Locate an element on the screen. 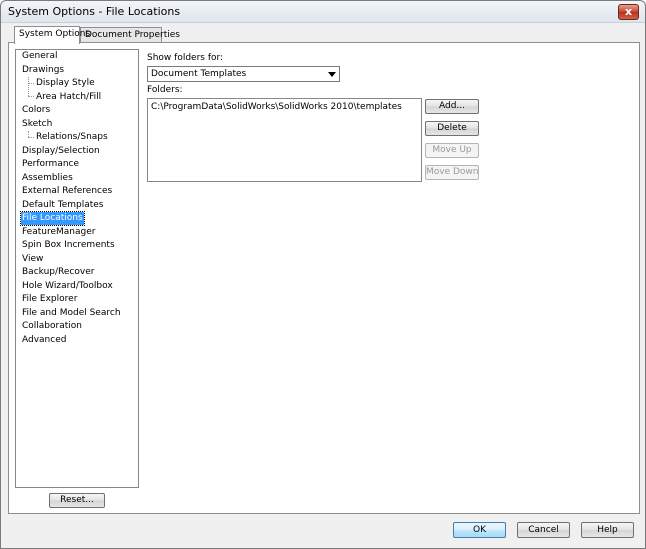 The image size is (646, 549). tree-item-backup-recover: Backup/Recover is located at coordinates (58, 272).